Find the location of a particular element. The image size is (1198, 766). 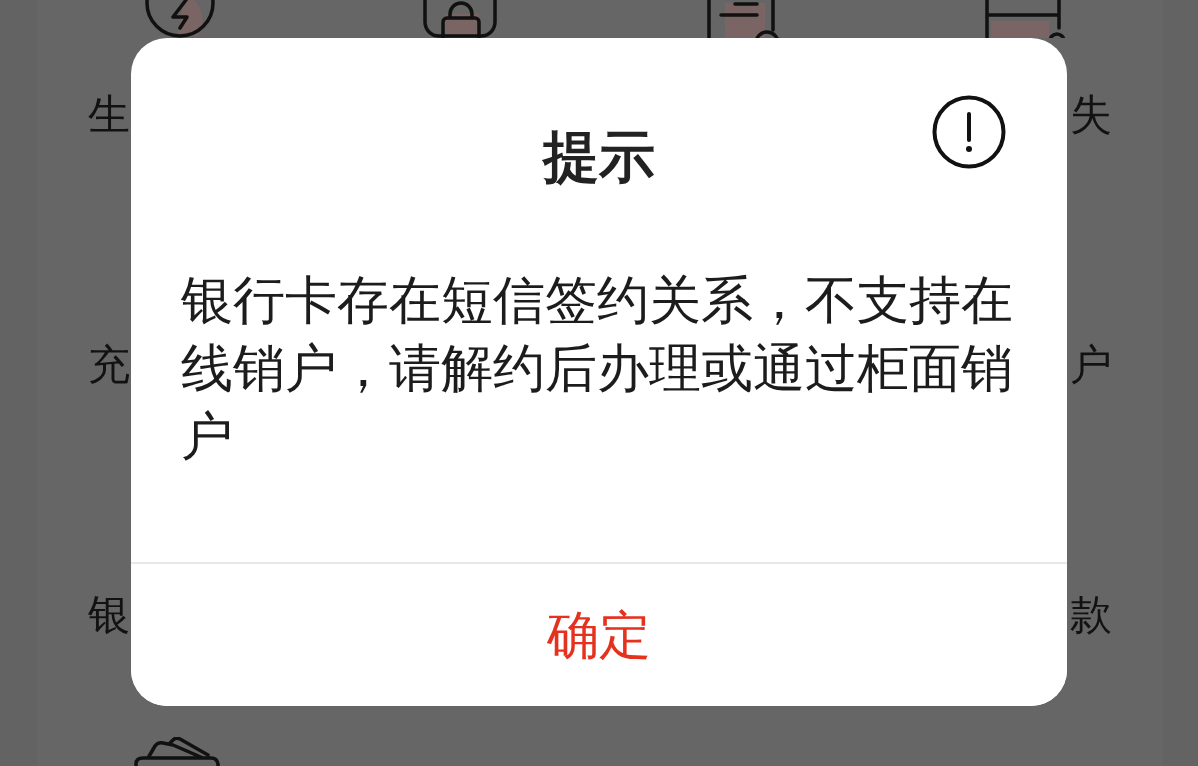

service-label: 款 is located at coordinates (1091, 615).